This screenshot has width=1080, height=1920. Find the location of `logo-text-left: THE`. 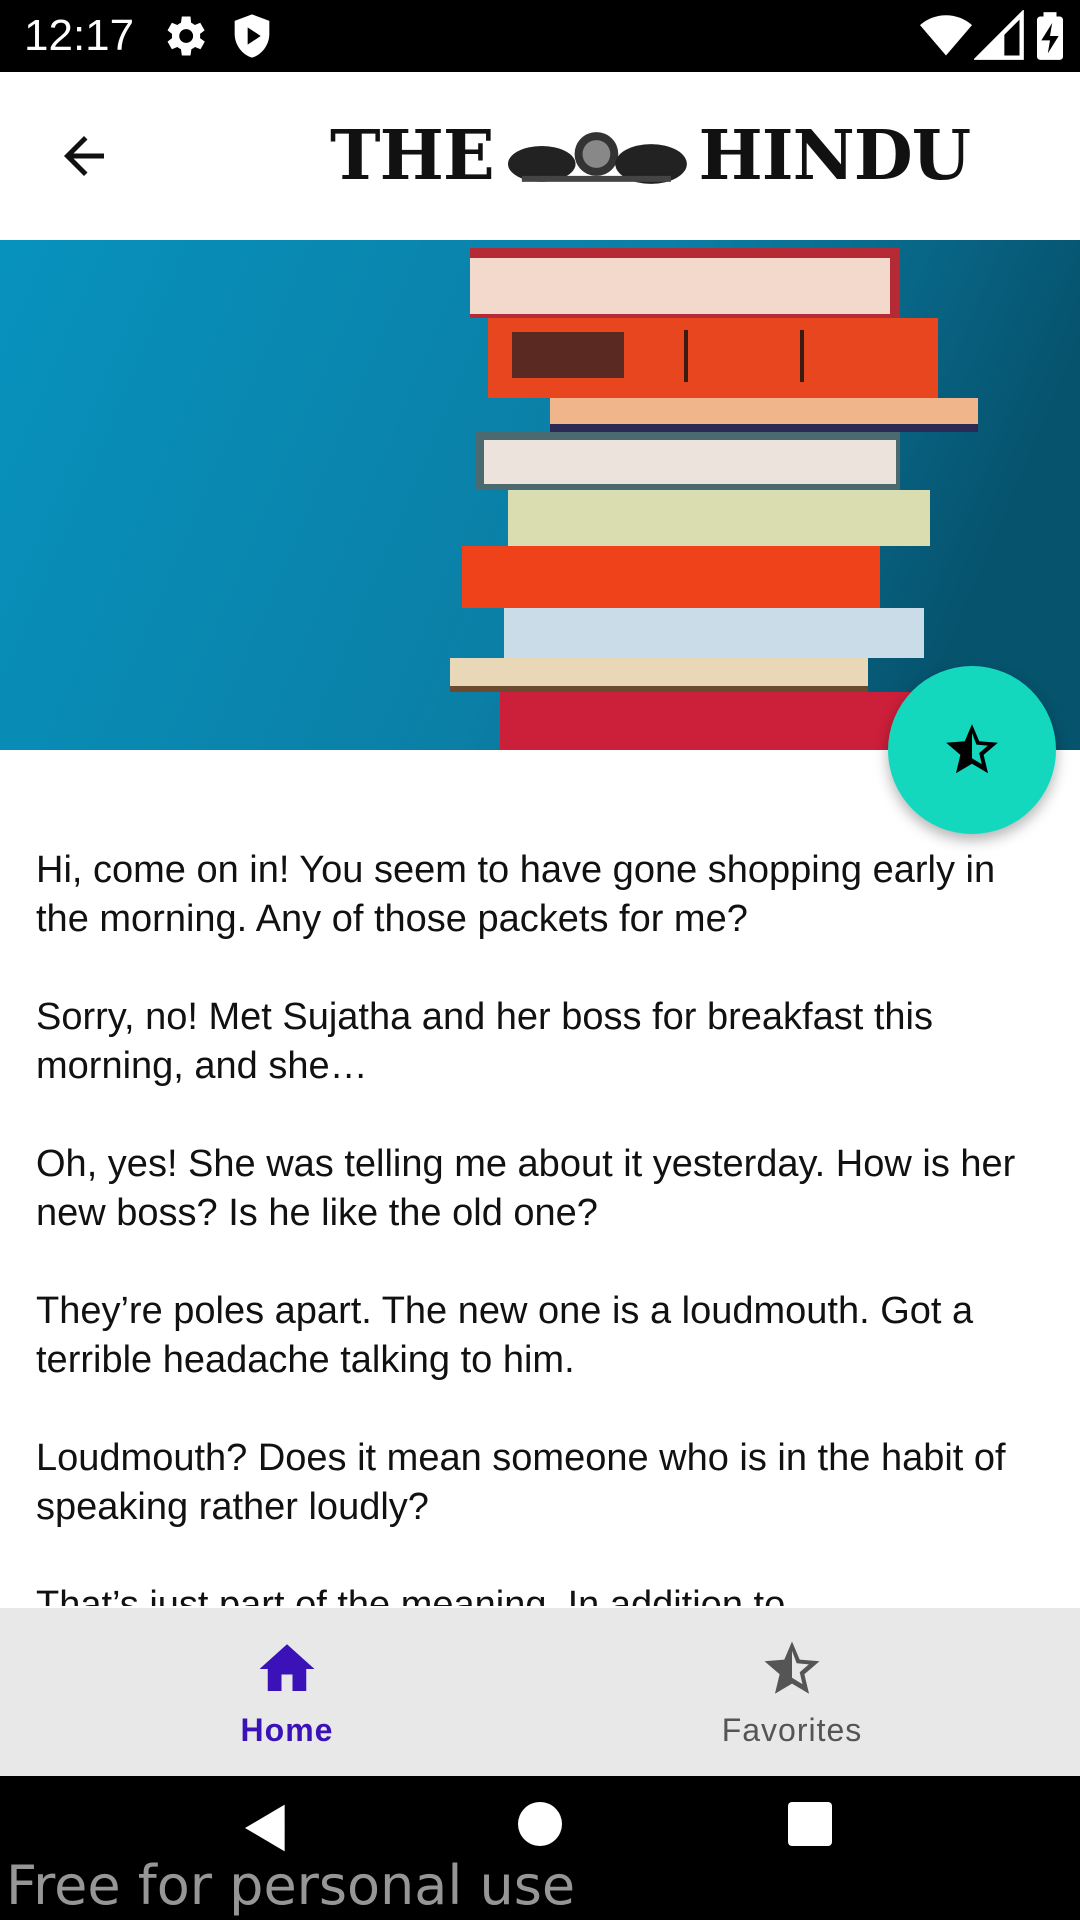

logo-text-left: THE is located at coordinates (412, 156).